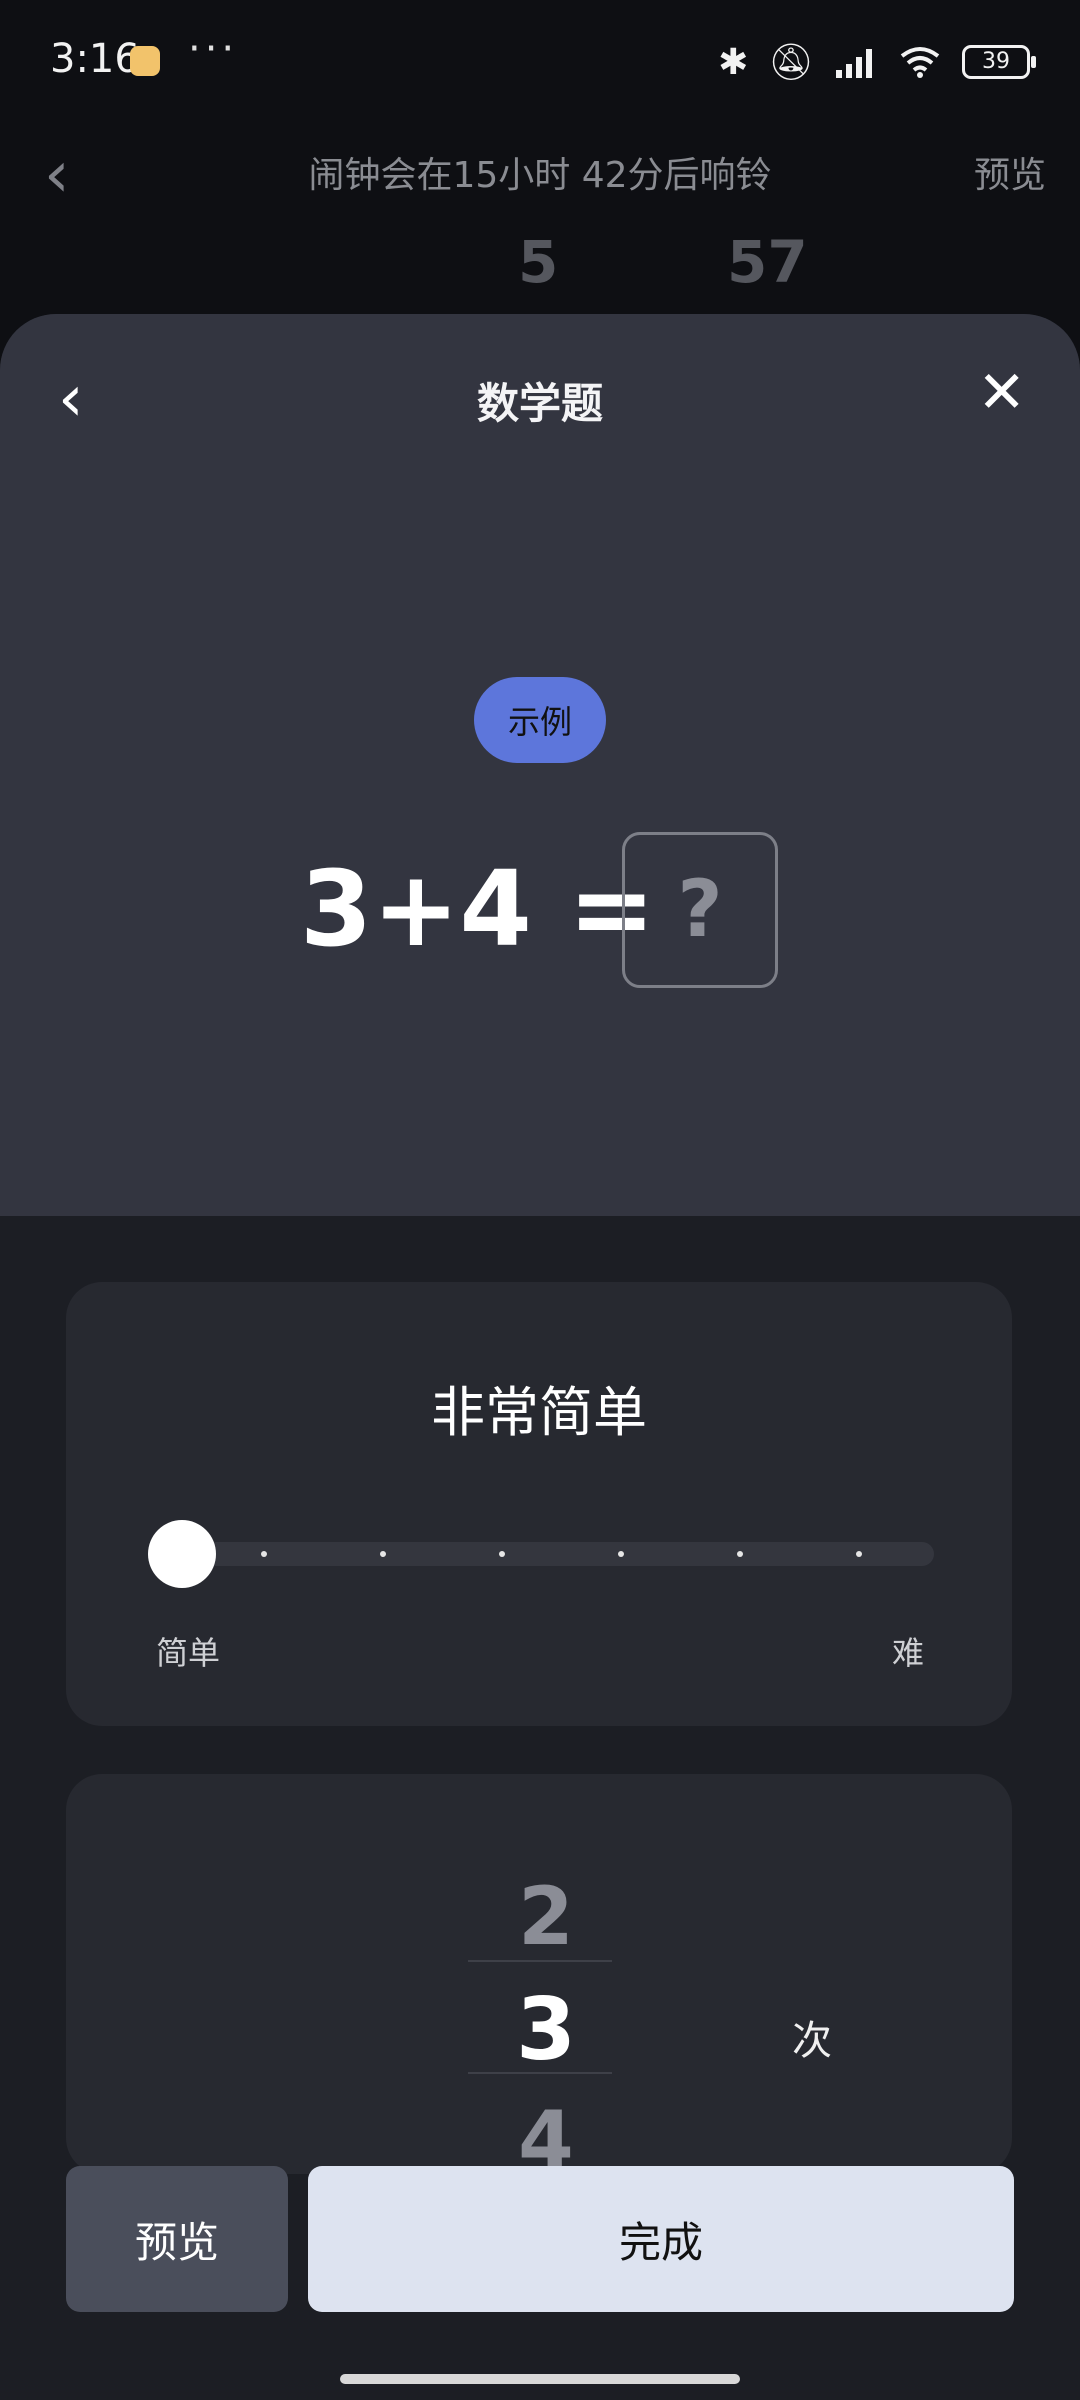 This screenshot has width=1080, height=2400. What do you see at coordinates (546, 1916) in the screenshot?
I see `picker-option-prev: 2` at bounding box center [546, 1916].